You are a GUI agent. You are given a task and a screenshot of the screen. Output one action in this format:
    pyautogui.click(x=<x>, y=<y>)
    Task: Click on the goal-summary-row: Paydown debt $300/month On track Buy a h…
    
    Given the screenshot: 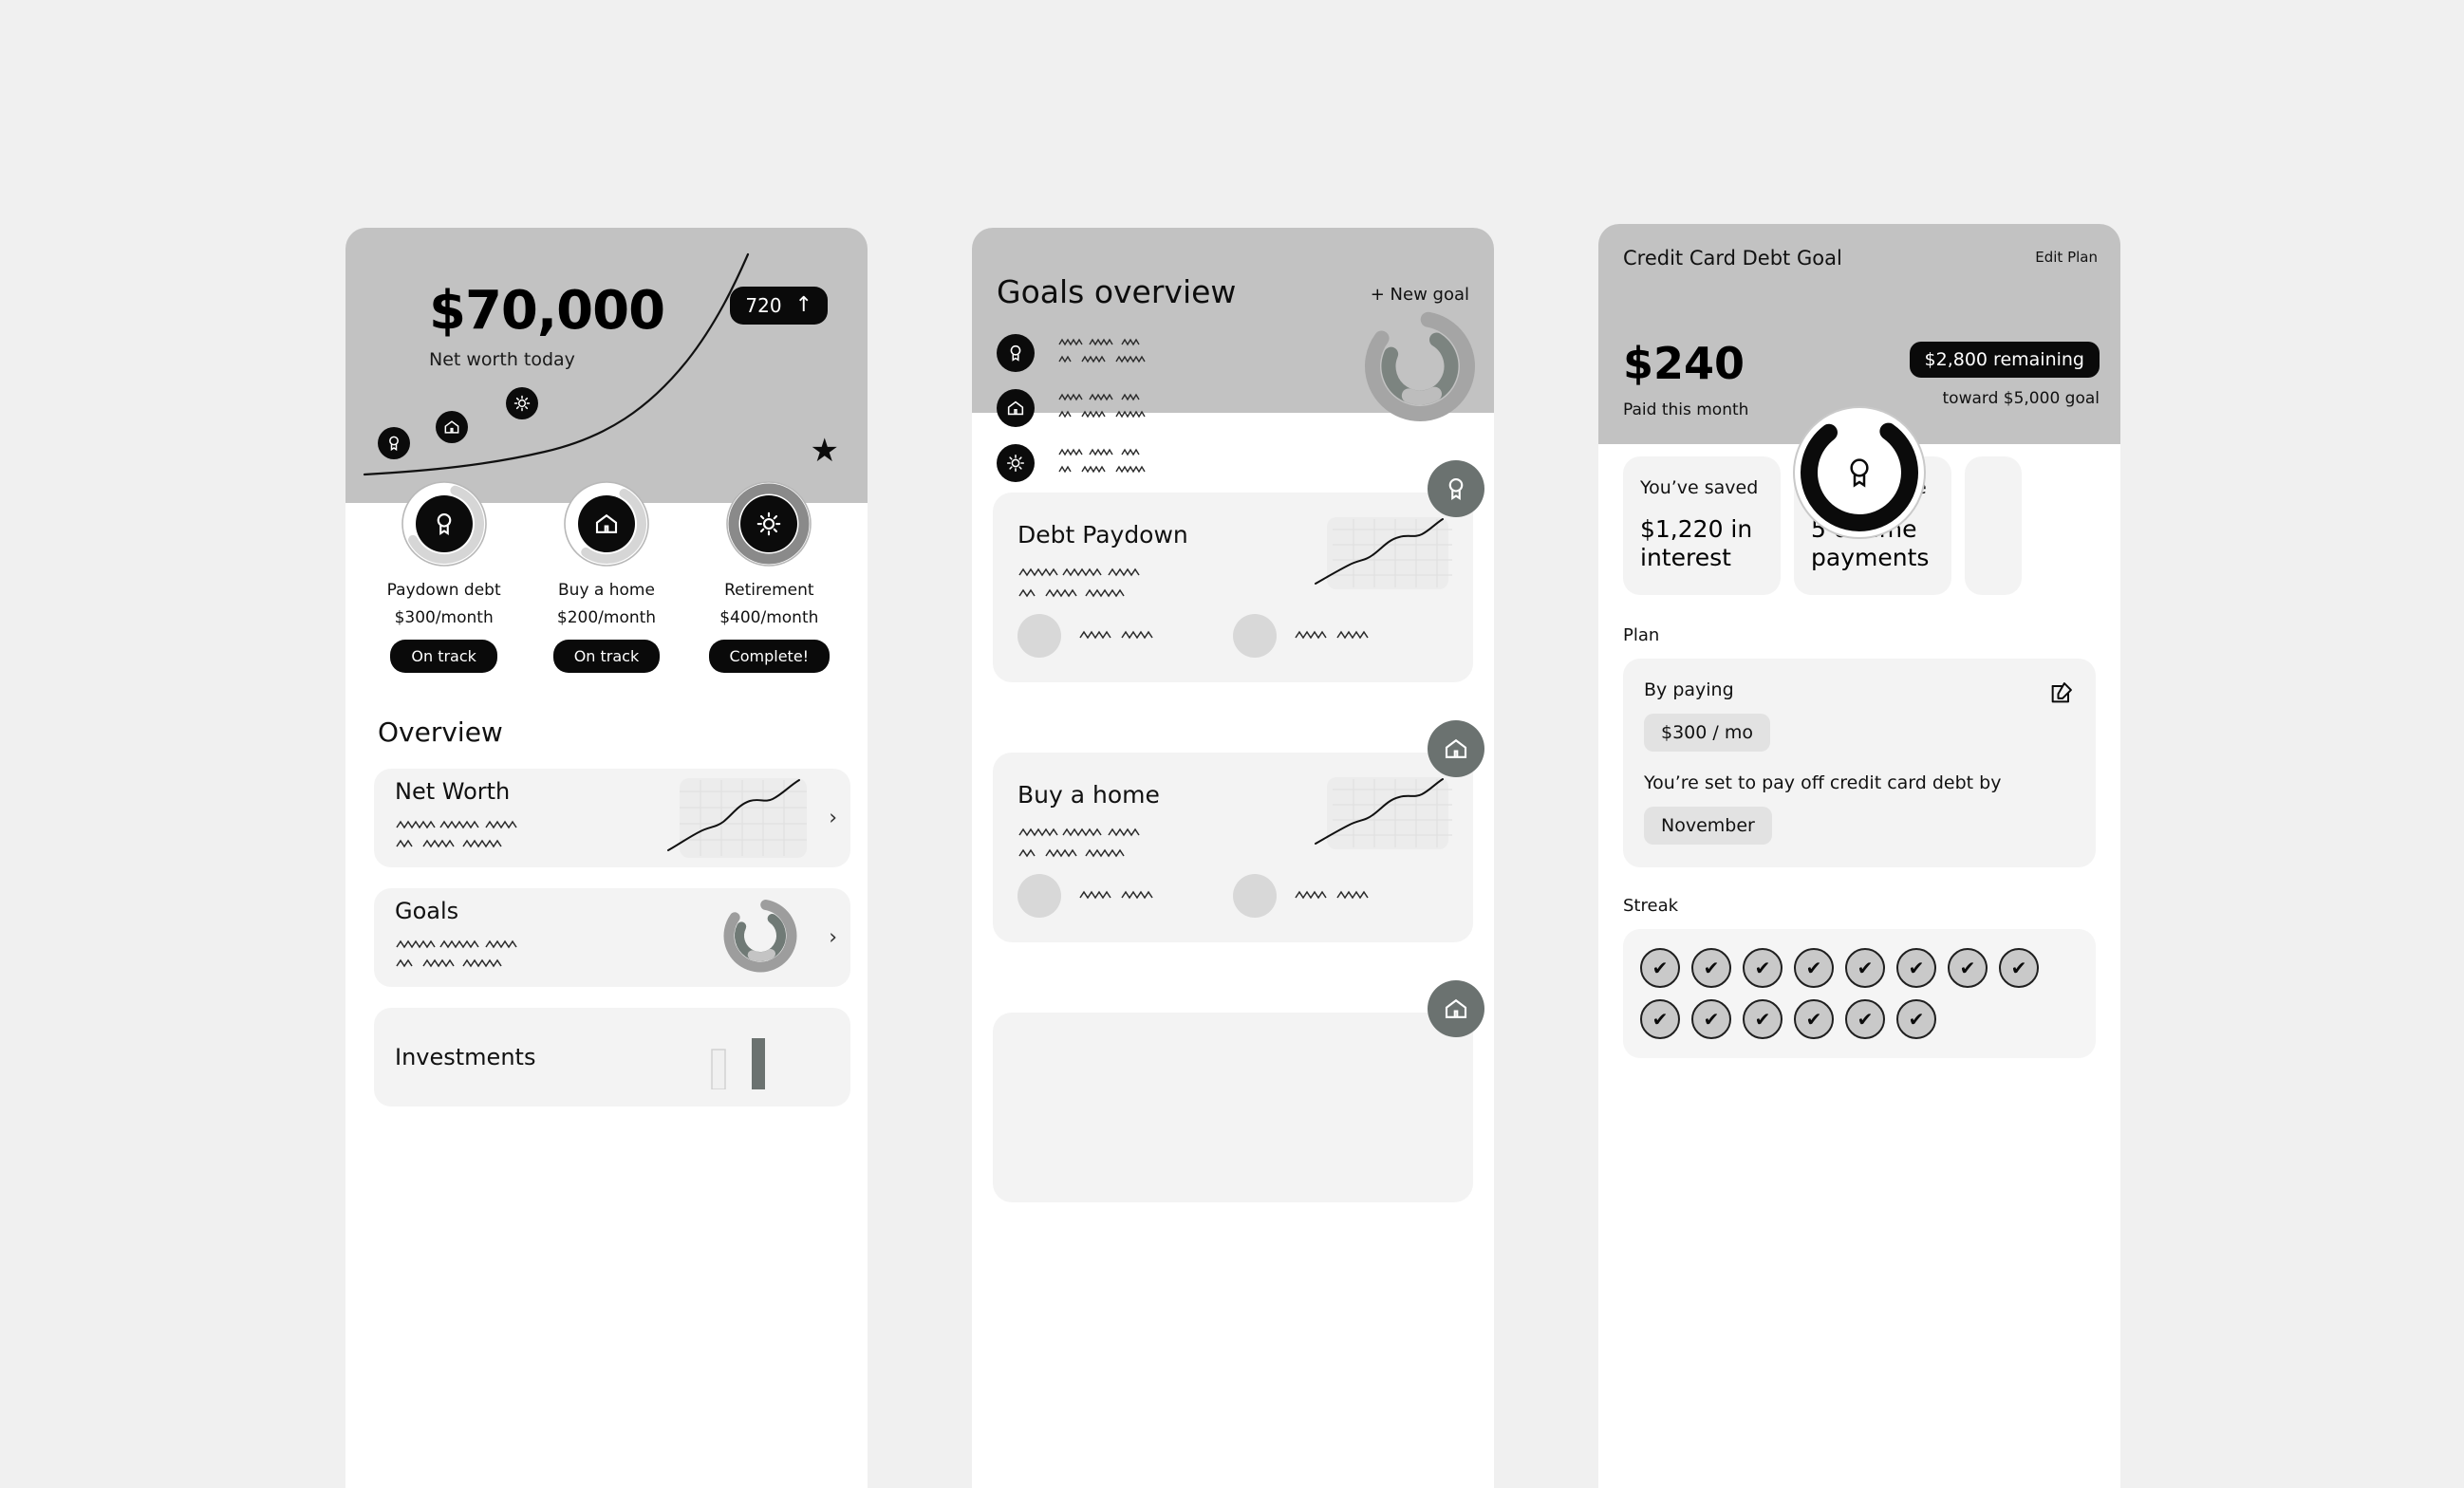 What is the action you would take?
    pyautogui.click(x=606, y=577)
    